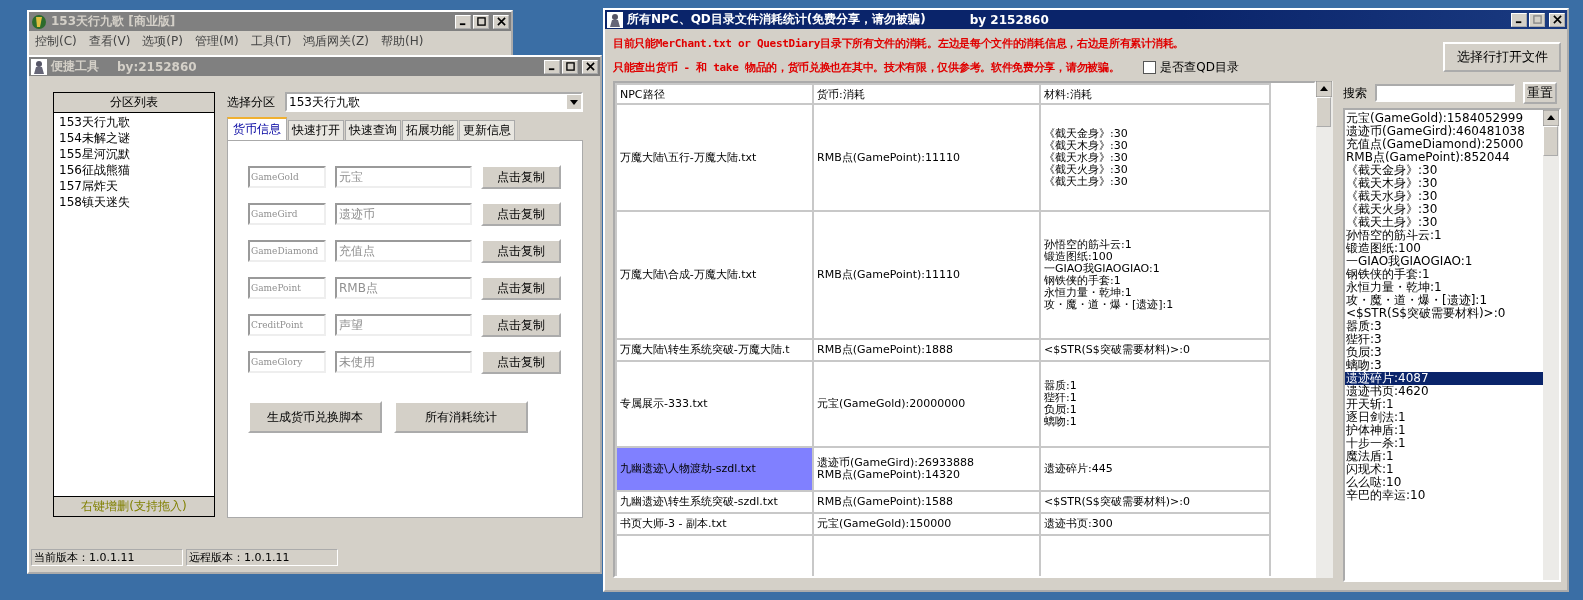 Image resolution: width=1583 pixels, height=600 pixels. What do you see at coordinates (1444, 339) in the screenshot?
I see `list-item: 狴犴:3` at bounding box center [1444, 339].